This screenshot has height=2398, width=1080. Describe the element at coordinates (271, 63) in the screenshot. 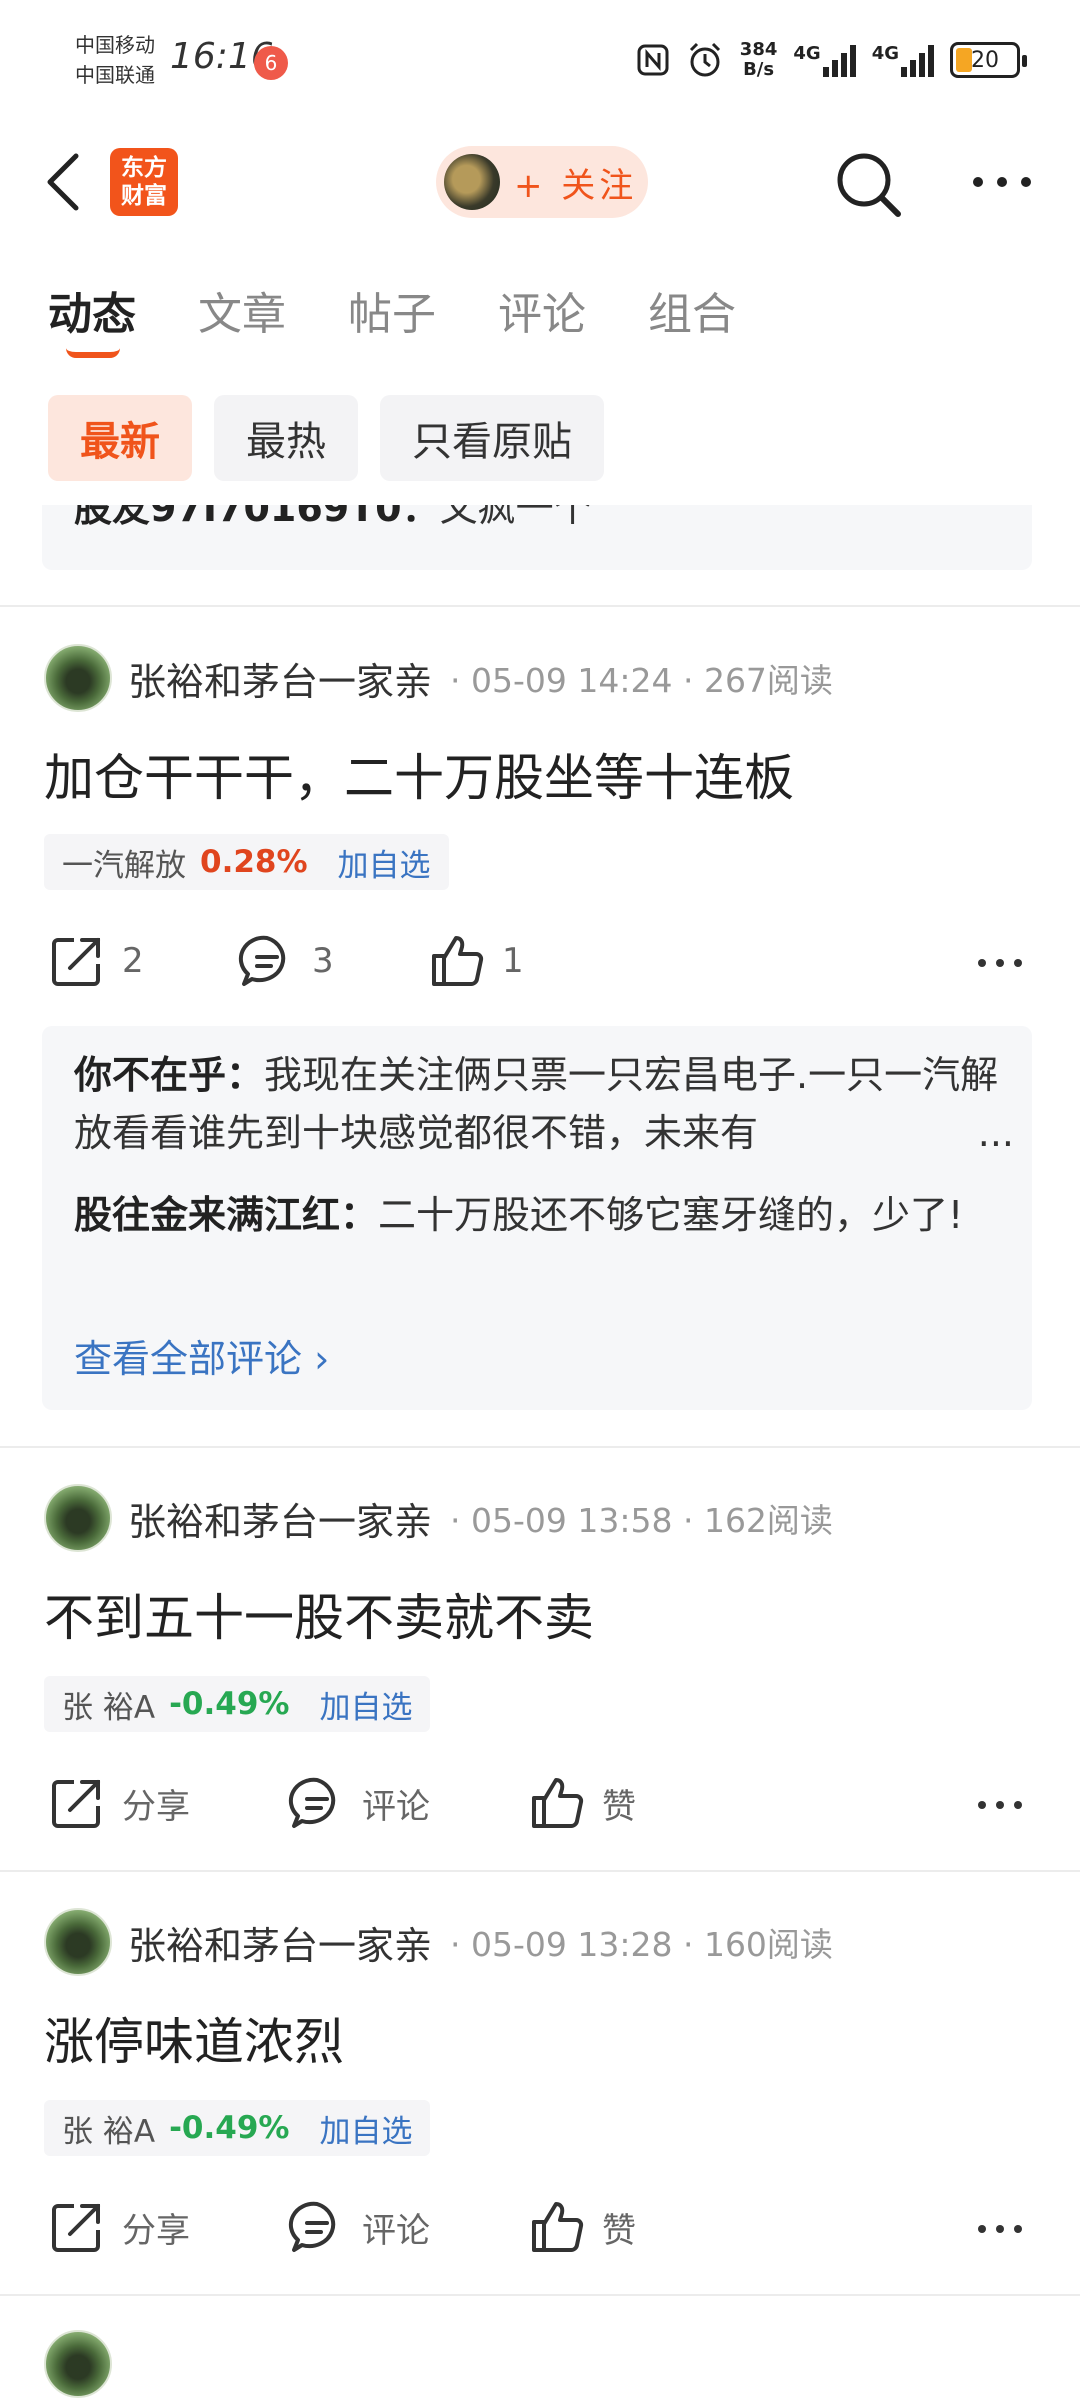

I see `notification-badge: 6` at that location.